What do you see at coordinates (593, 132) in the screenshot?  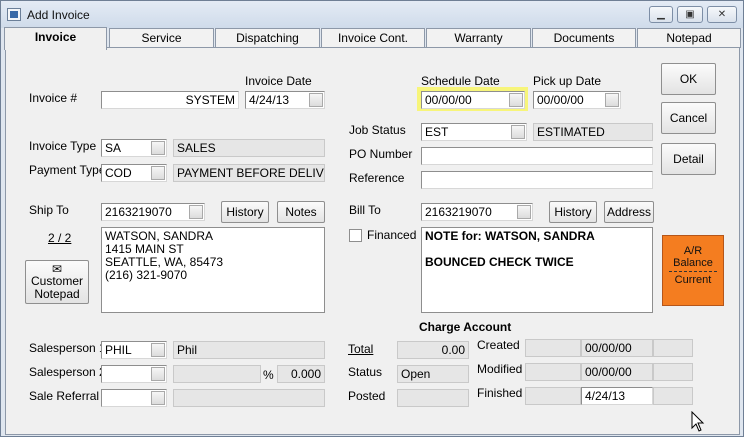 I see `job-status-description: ESTIMATED` at bounding box center [593, 132].